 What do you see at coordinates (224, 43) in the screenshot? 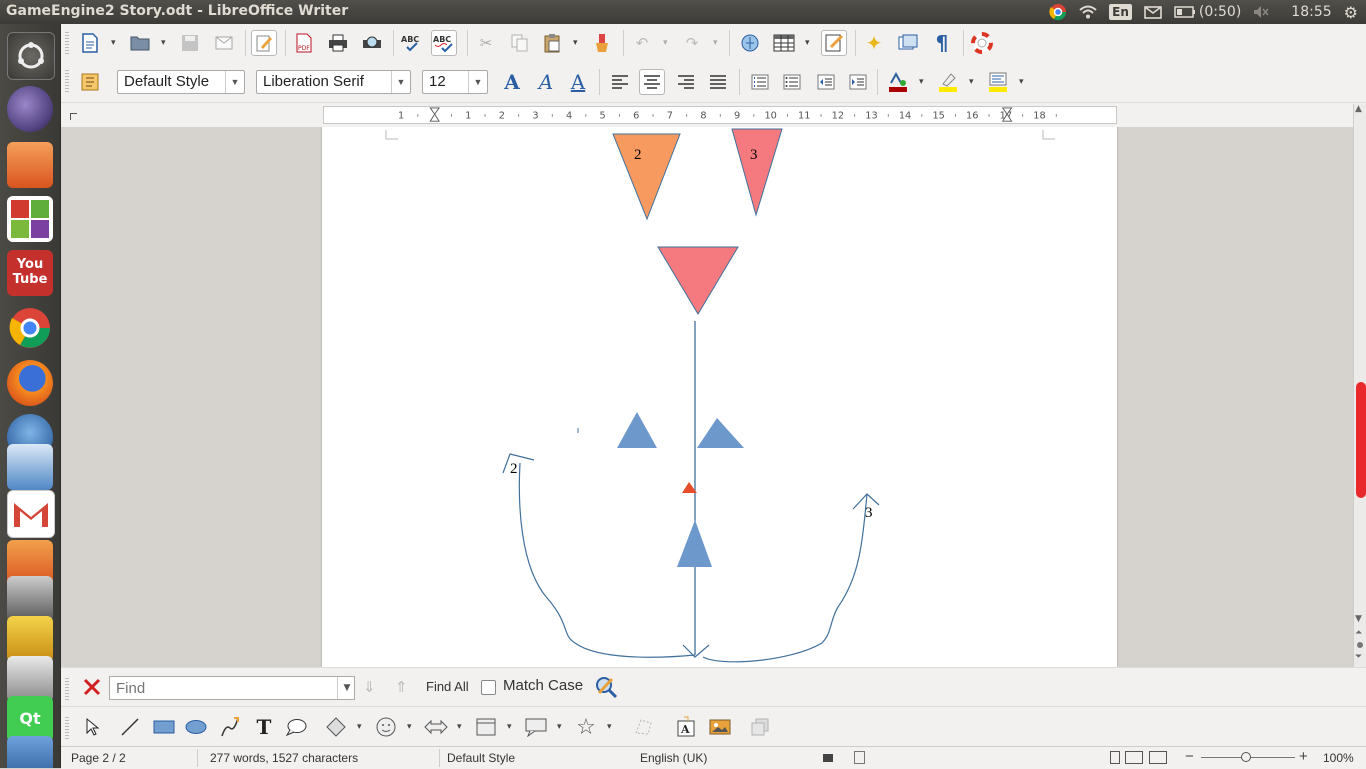
I see `email-icon` at bounding box center [224, 43].